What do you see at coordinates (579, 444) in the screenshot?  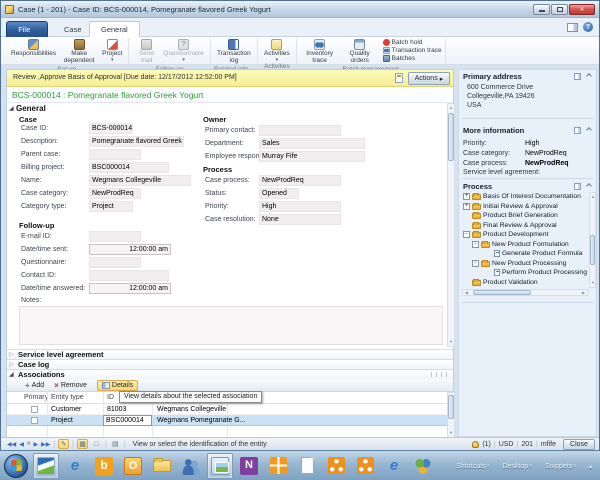 I see `close-button: Close` at bounding box center [579, 444].